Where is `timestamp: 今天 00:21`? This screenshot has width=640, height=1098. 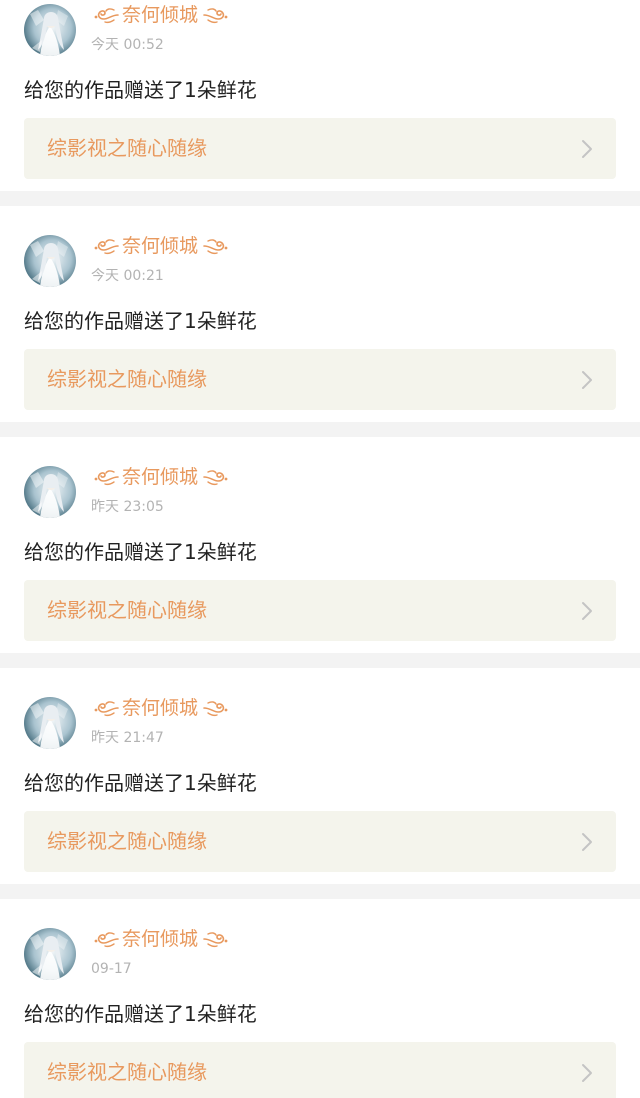 timestamp: 今天 00:21 is located at coordinates (127, 276).